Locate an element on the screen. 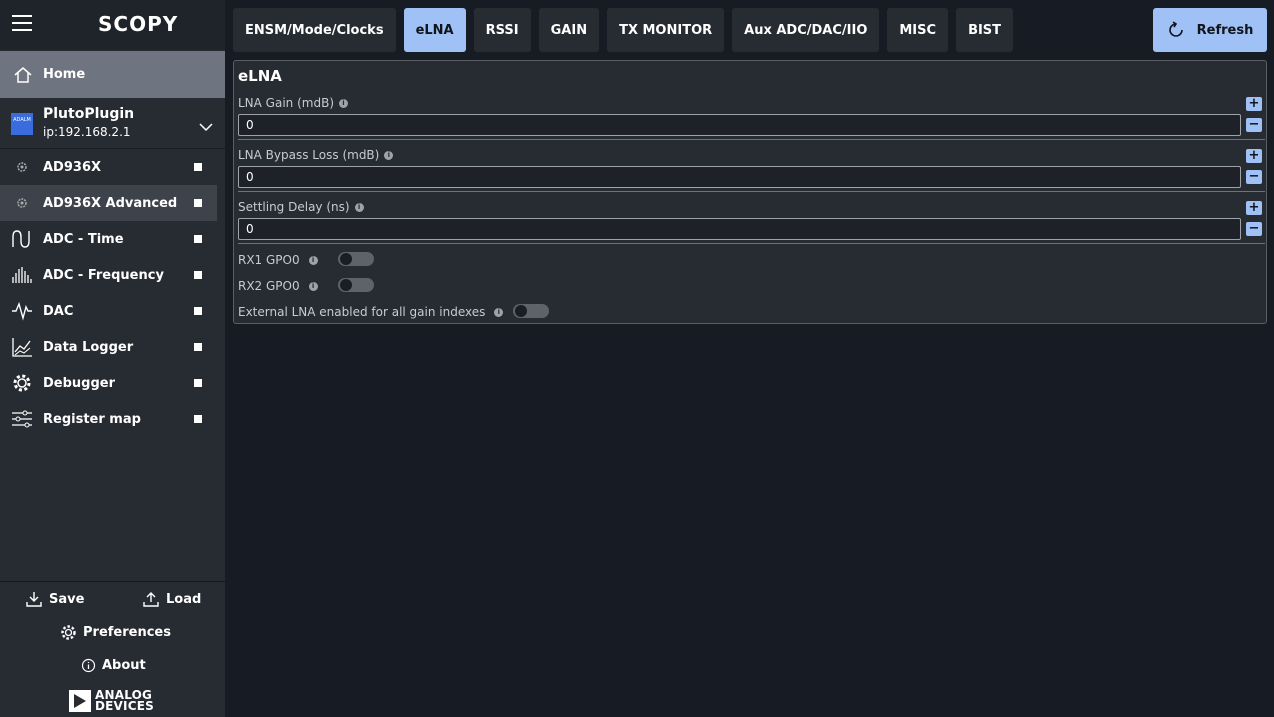 This screenshot has width=1274, height=717. lna-bypass-loss-input: 0 is located at coordinates (739, 177).